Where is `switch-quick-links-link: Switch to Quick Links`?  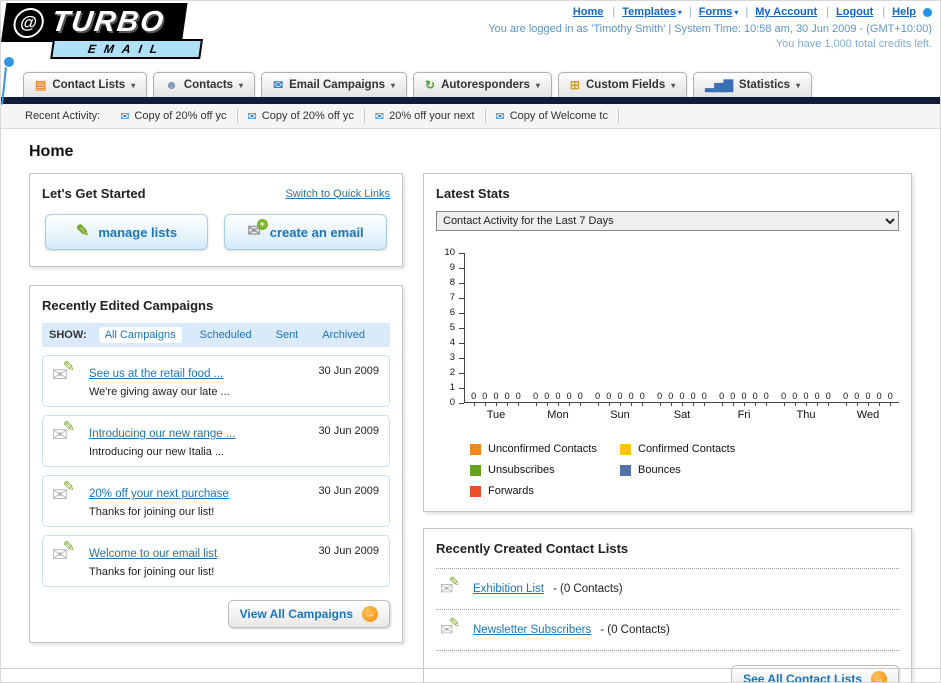 switch-quick-links-link: Switch to Quick Links is located at coordinates (337, 194).